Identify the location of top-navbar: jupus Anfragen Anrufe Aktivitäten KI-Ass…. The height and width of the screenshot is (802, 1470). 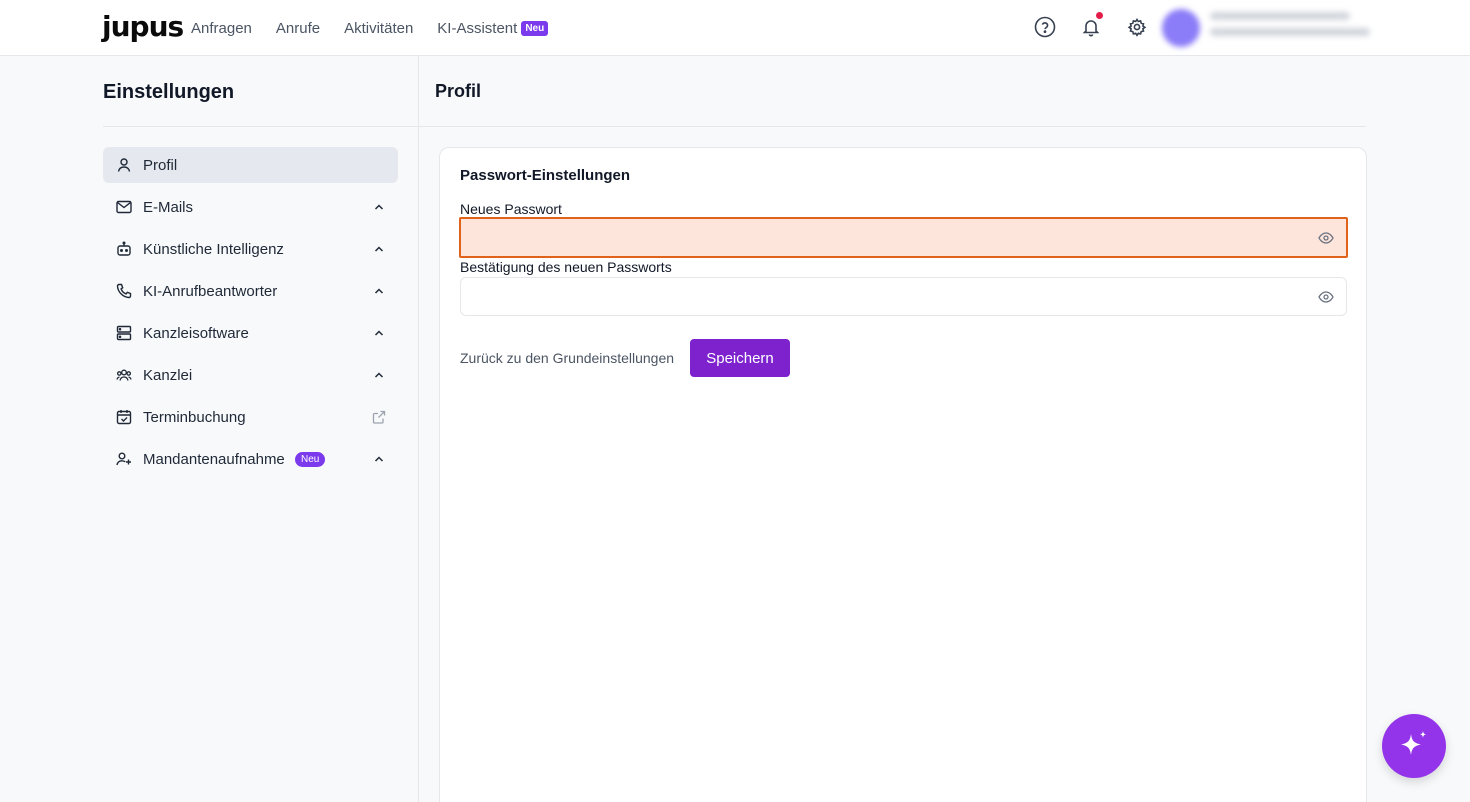
(735, 28).